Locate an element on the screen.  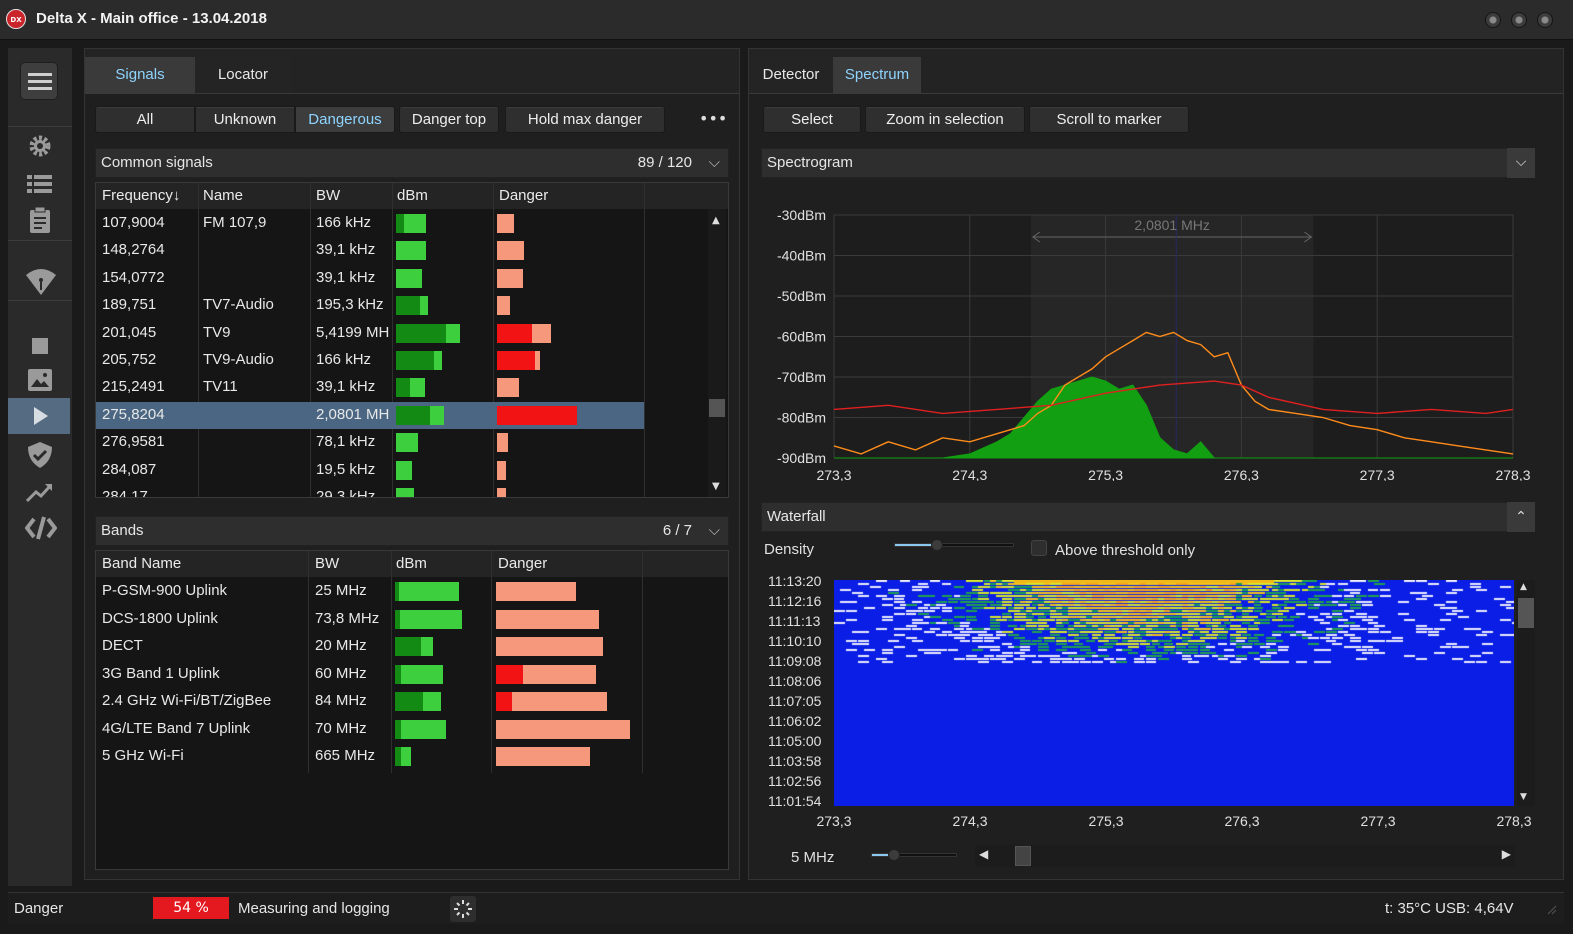
chevron-up-icon: ⌃ is located at coordinates (1521, 517).